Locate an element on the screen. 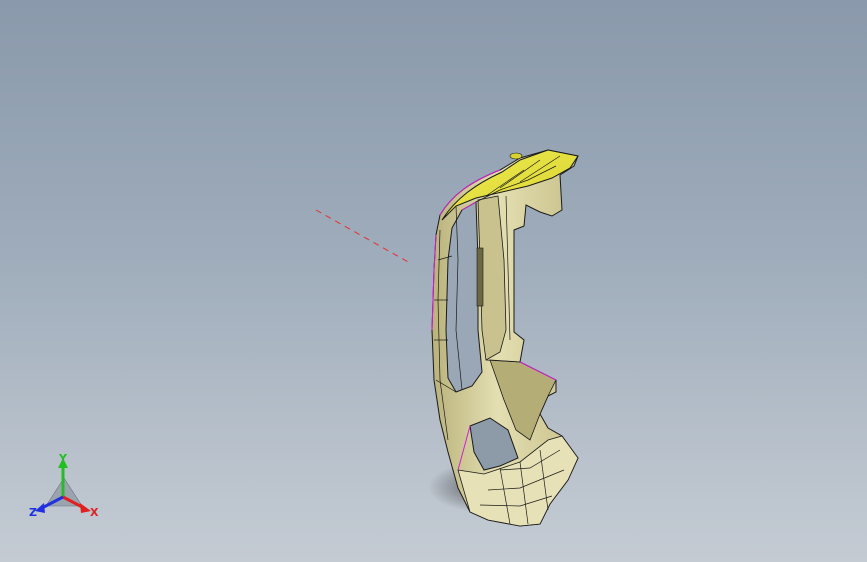 Image resolution: width=867 pixels, height=562 pixels. triad-x-label: X is located at coordinates (94, 512).